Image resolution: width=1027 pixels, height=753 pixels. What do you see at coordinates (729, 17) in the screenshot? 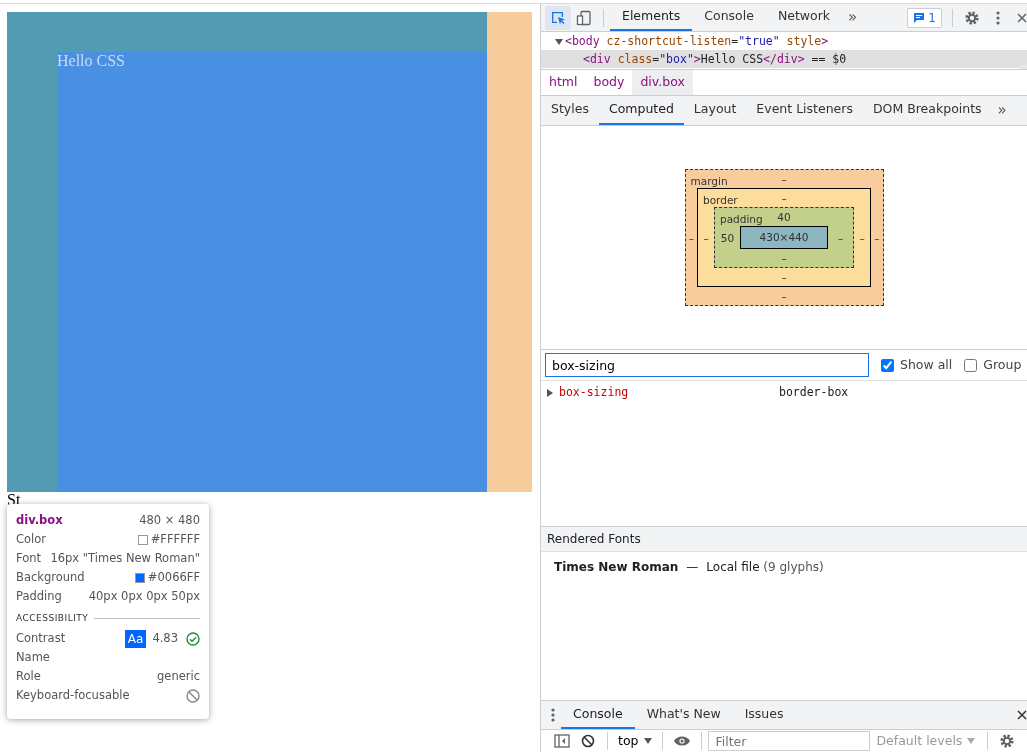
I see `panel-tab: Console` at bounding box center [729, 17].